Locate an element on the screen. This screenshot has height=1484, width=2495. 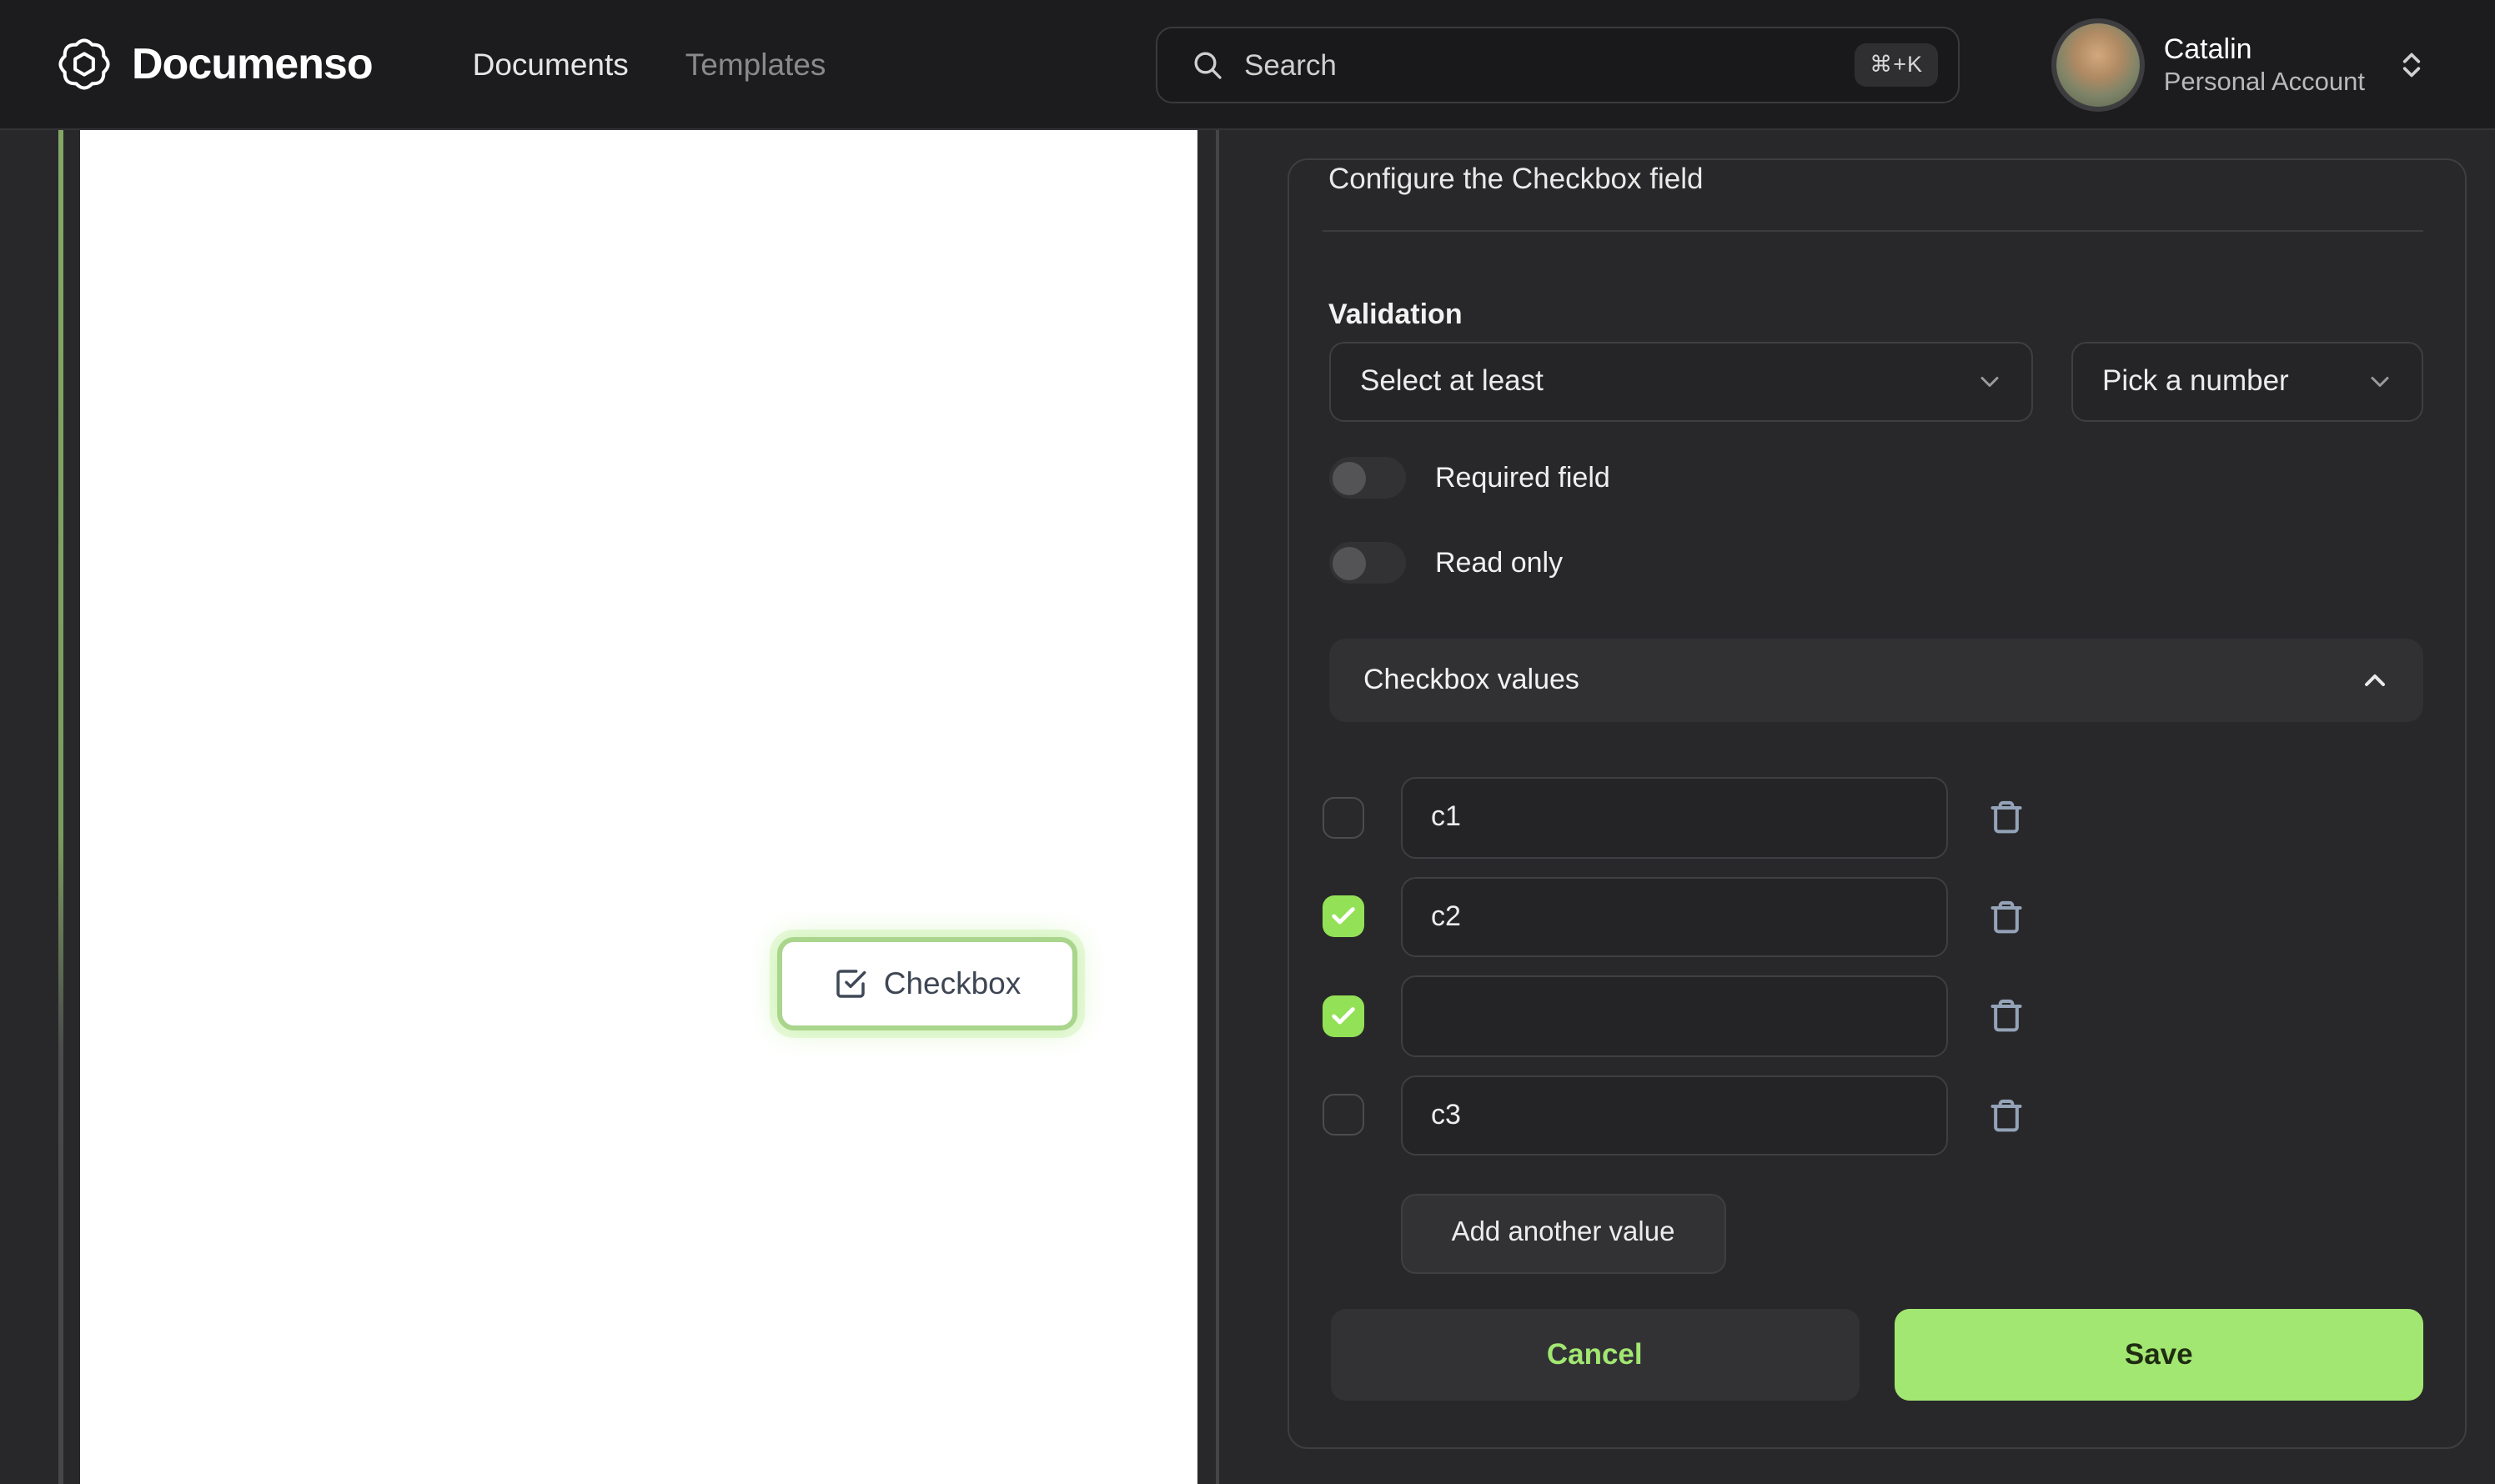
cancel-button: Cancel is located at coordinates (1595, 1354).